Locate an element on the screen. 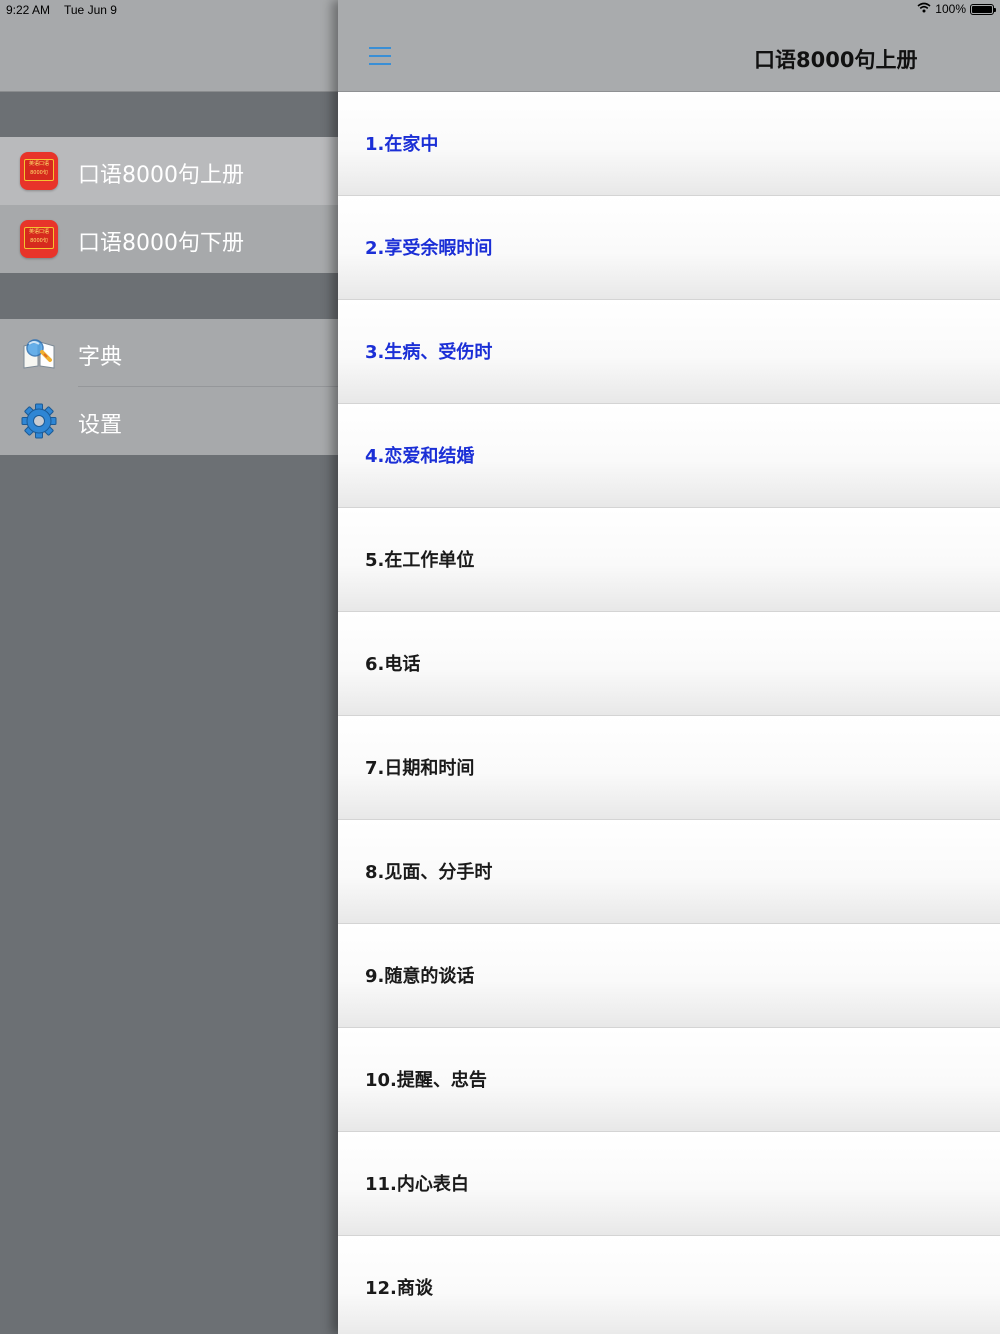 The width and height of the screenshot is (1000, 1334). chapter-label: 12.商谈 is located at coordinates (399, 1288).